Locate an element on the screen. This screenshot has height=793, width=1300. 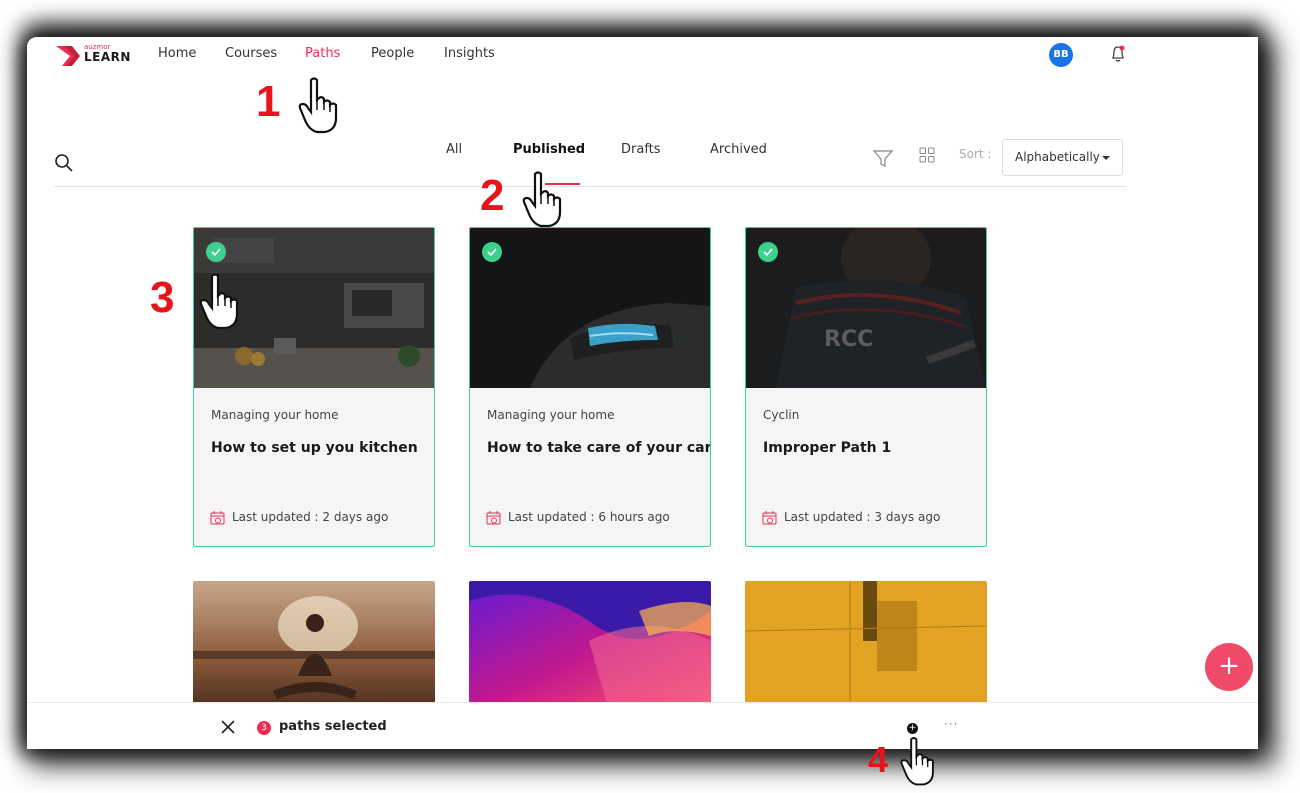
grid-view-icon is located at coordinates (927, 155).